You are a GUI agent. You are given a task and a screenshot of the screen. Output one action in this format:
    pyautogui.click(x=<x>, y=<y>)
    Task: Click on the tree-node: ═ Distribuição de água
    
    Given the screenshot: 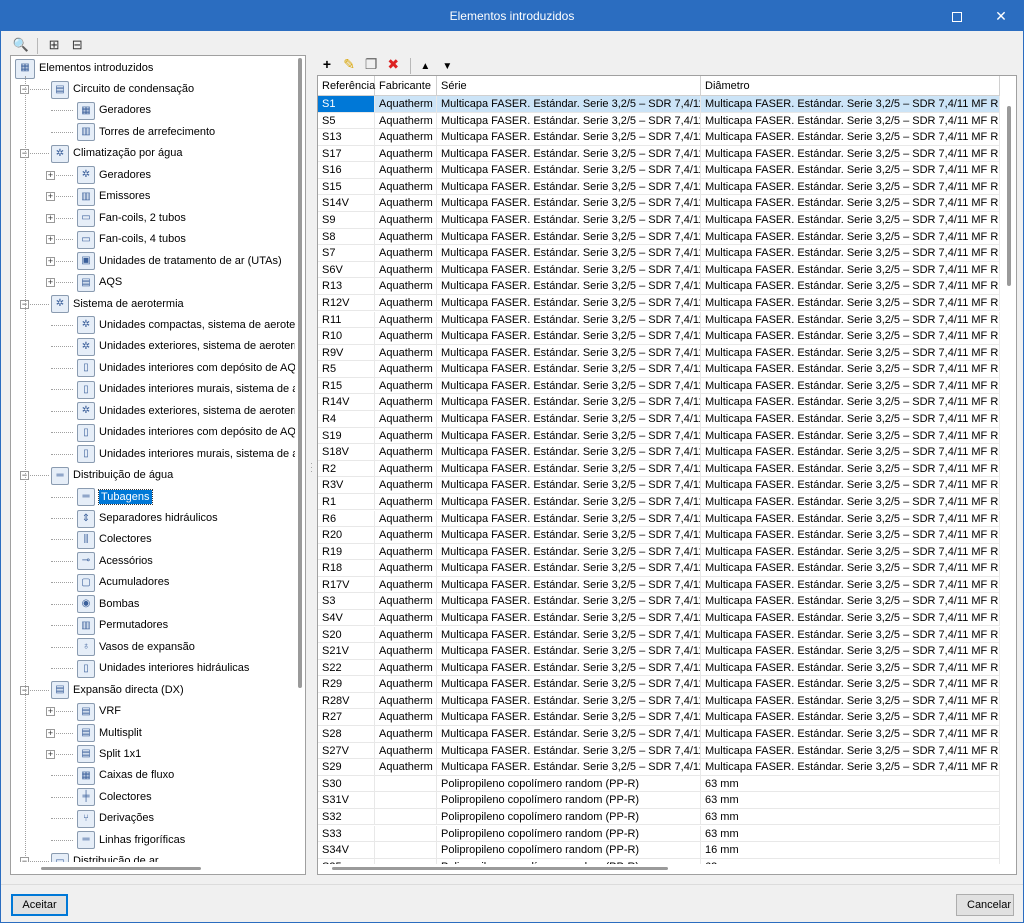 What is the action you would take?
    pyautogui.click(x=112, y=475)
    